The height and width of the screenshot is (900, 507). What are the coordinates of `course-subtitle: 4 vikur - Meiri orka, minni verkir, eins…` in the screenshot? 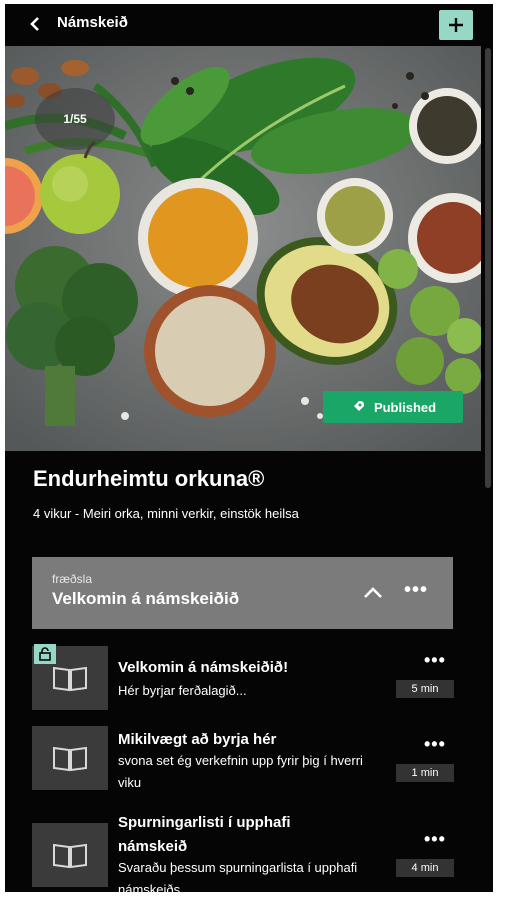 It's located at (166, 513).